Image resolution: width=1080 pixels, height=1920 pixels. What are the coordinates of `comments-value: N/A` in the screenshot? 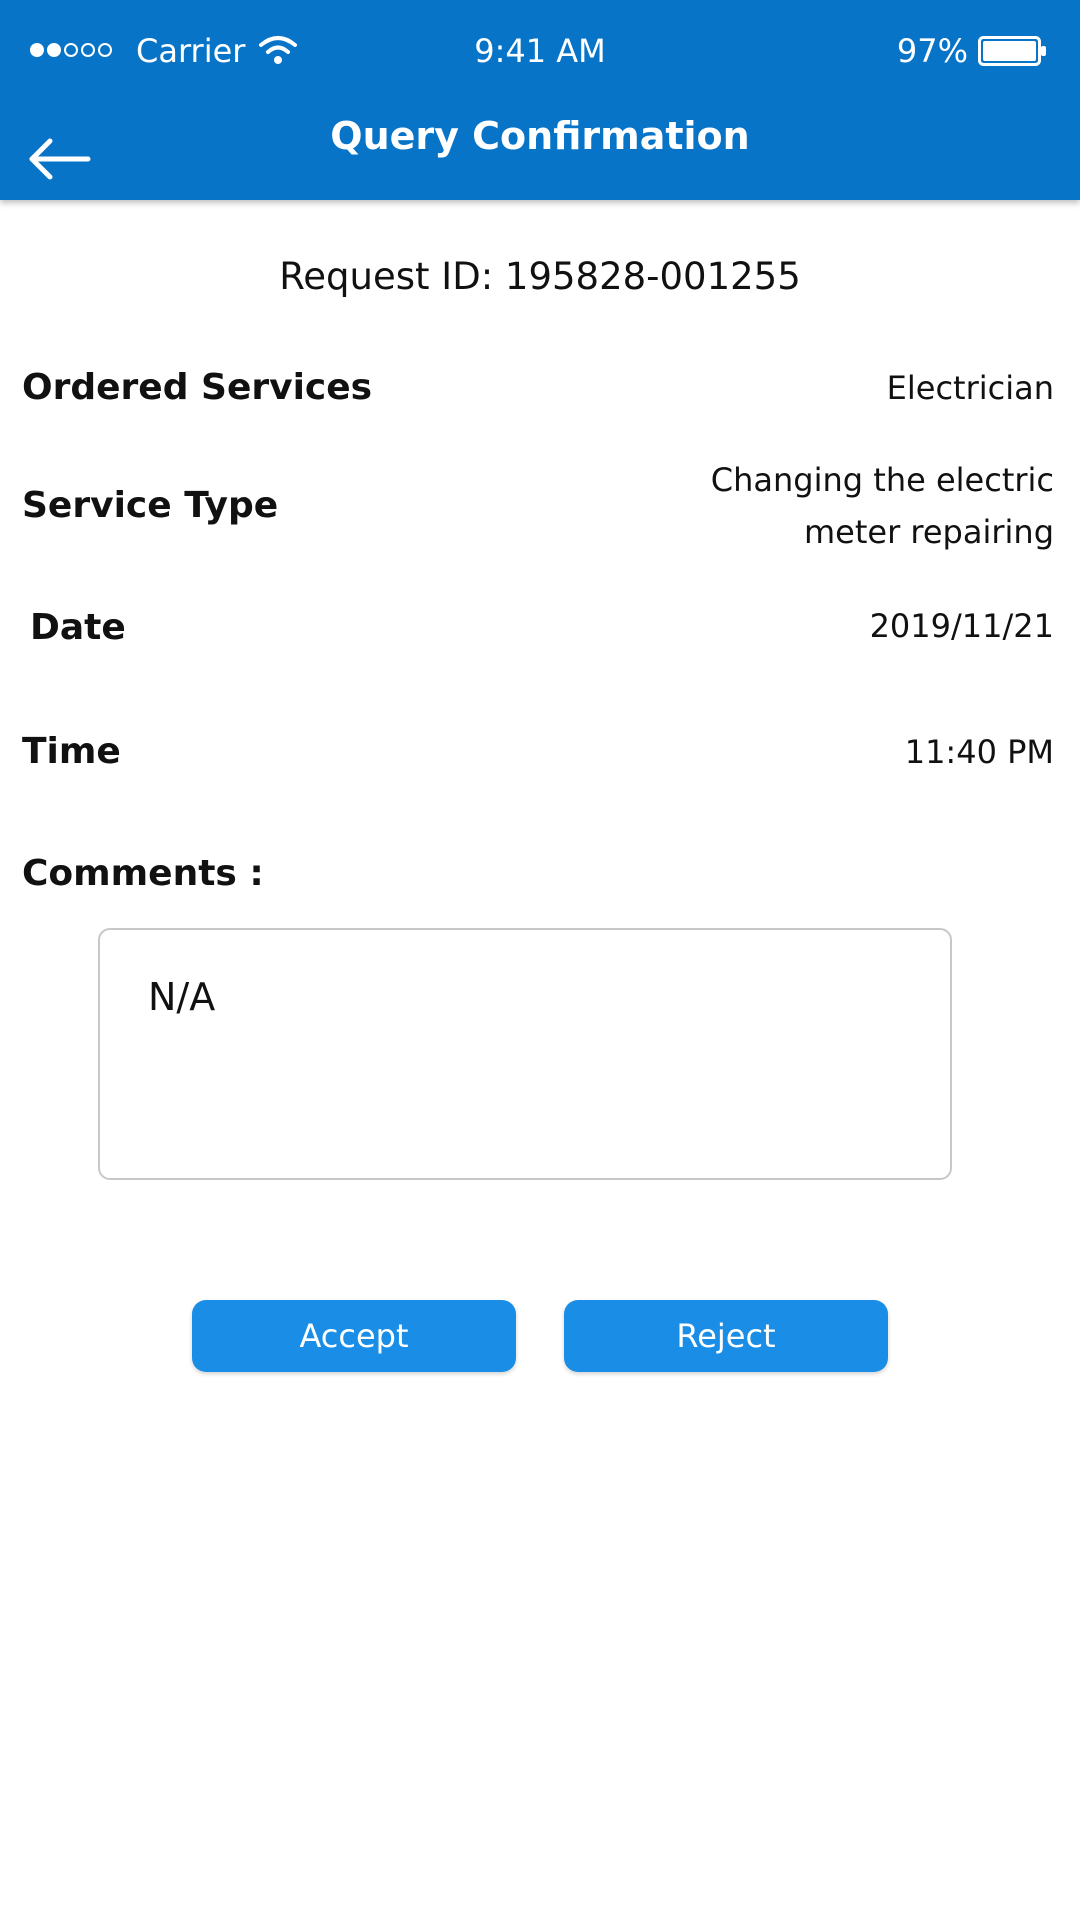 It's located at (182, 997).